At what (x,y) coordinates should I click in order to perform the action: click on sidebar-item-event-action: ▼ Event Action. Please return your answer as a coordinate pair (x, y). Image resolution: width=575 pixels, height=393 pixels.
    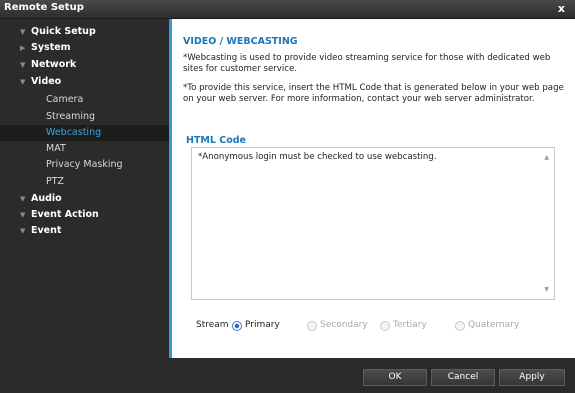
    Looking at the image, I should click on (84, 215).